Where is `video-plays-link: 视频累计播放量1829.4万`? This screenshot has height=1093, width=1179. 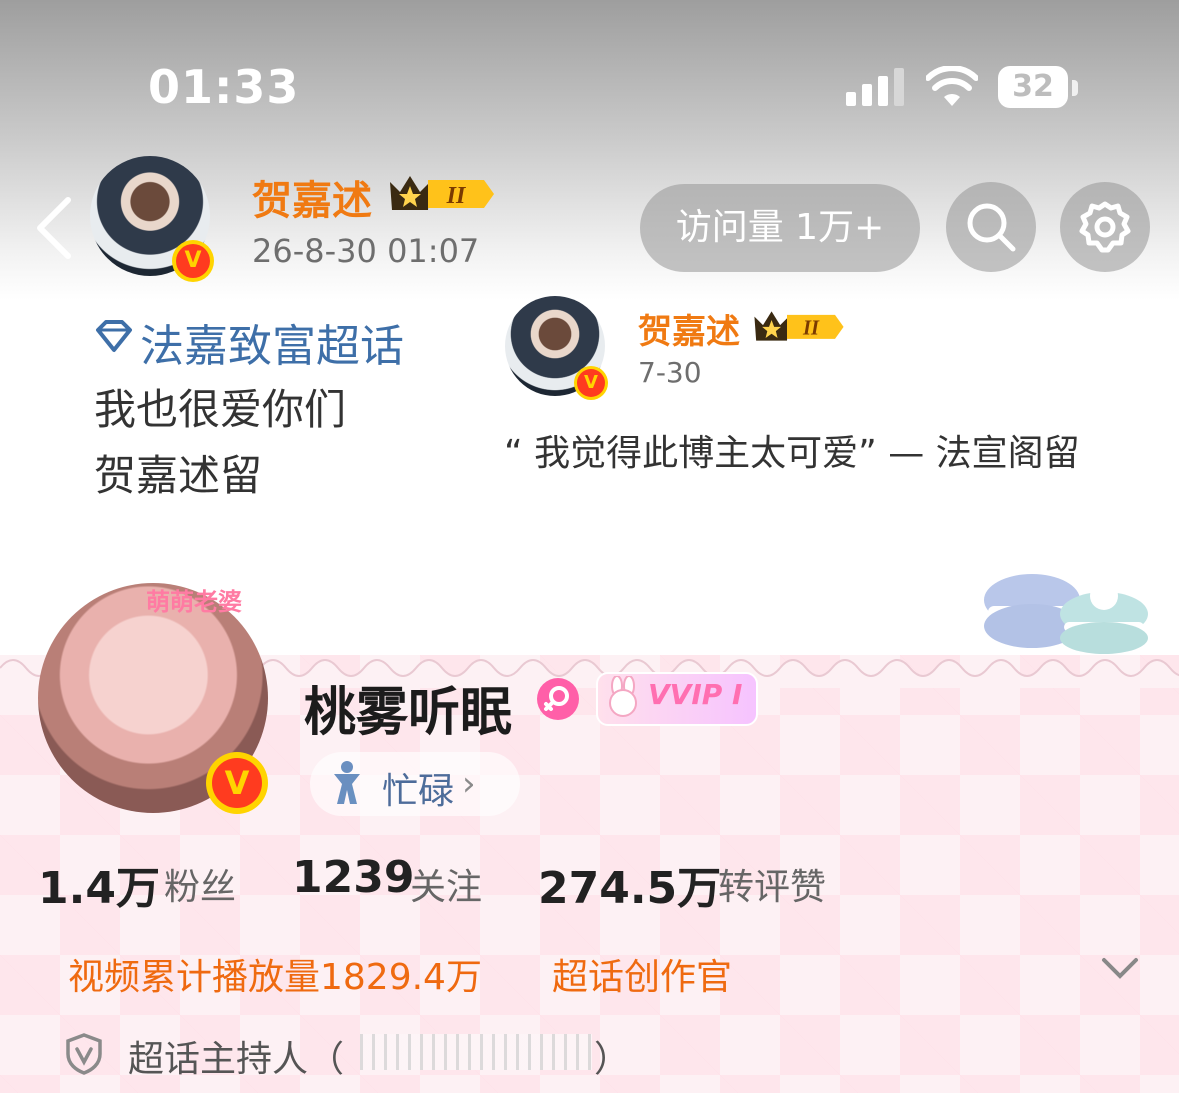 video-plays-link: 视频累计播放量1829.4万 is located at coordinates (275, 974).